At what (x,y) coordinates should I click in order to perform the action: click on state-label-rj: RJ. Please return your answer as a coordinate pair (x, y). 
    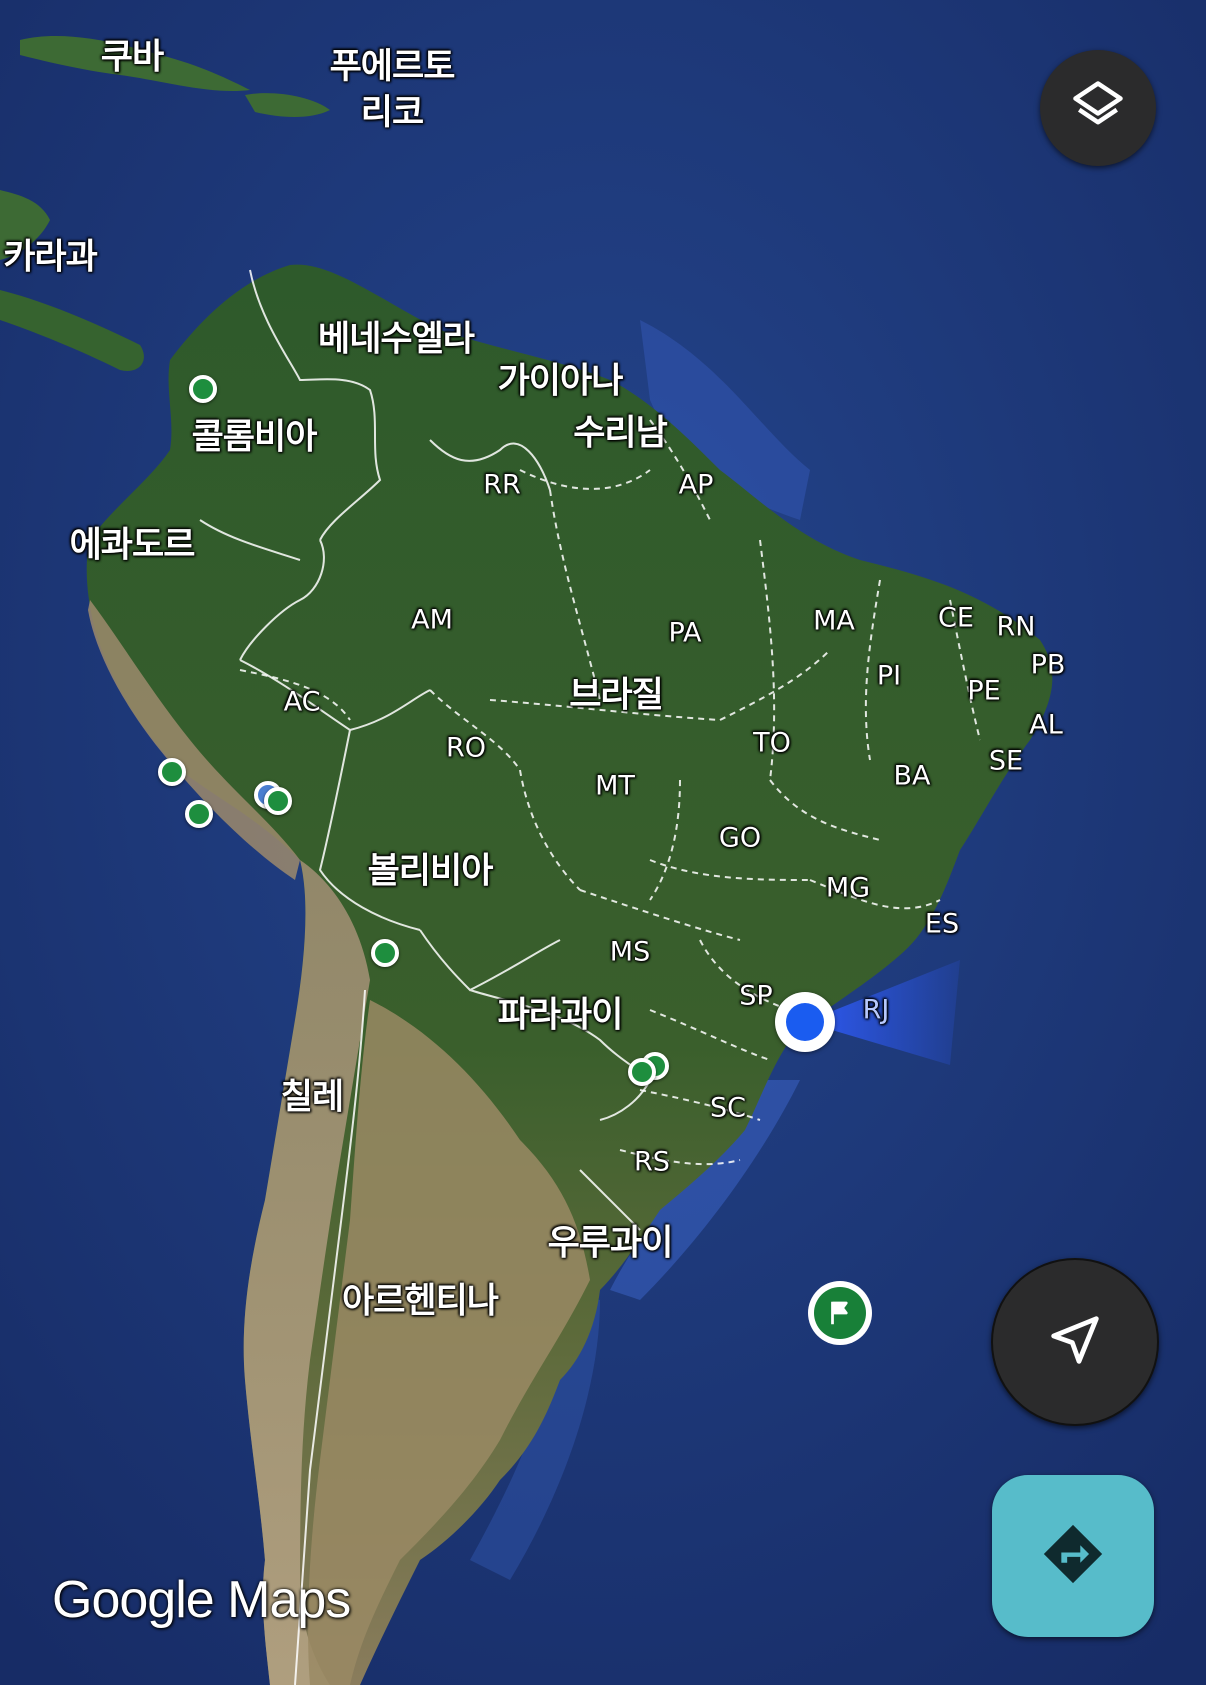
    Looking at the image, I should click on (876, 1010).